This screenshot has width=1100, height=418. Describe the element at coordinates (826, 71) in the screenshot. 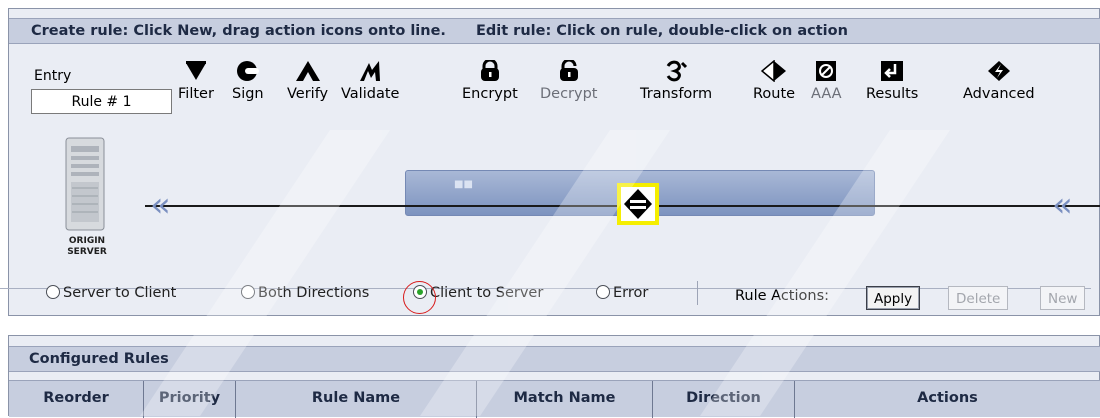

I see `aaa-icon` at that location.